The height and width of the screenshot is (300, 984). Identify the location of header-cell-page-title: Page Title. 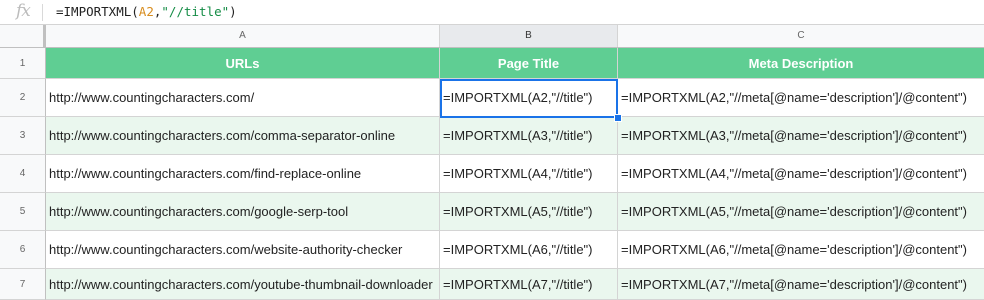
(529, 63).